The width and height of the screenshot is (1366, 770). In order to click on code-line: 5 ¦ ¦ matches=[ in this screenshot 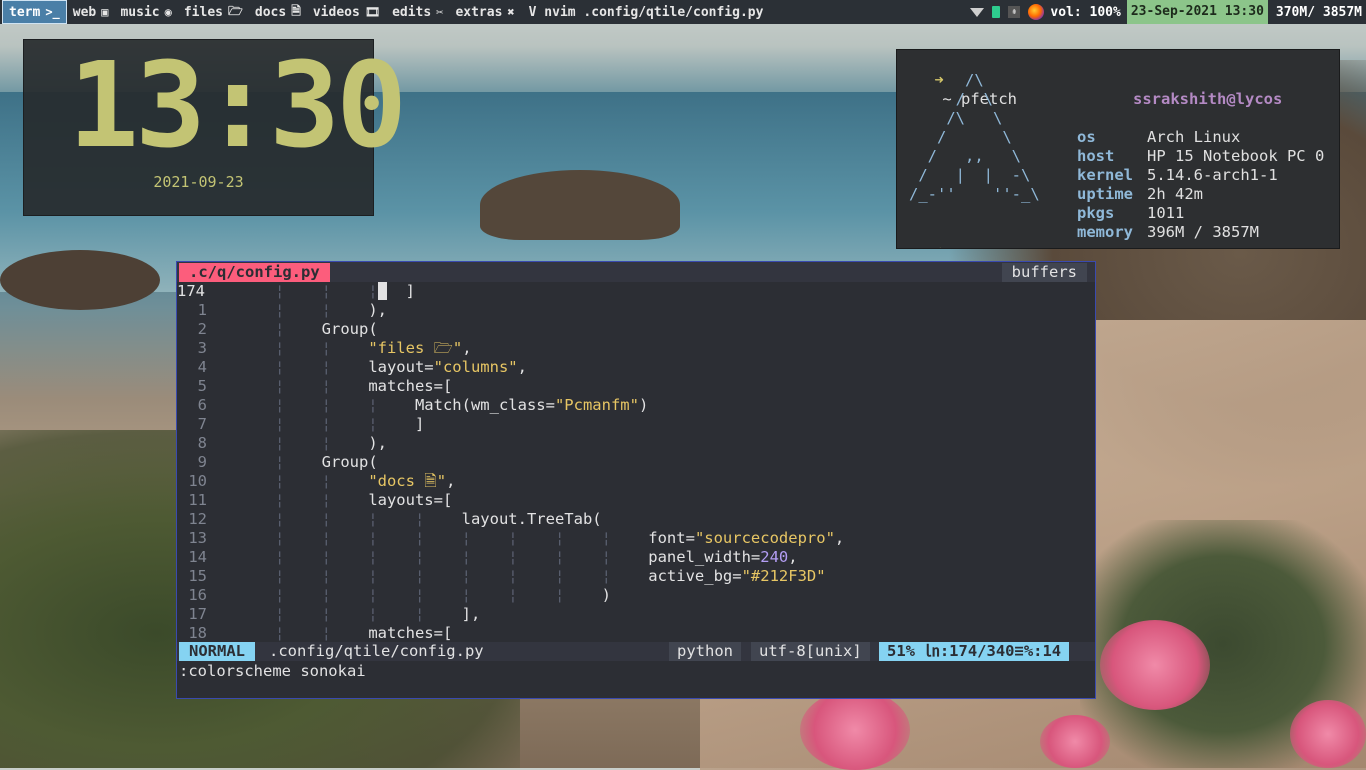, I will do `click(636, 386)`.